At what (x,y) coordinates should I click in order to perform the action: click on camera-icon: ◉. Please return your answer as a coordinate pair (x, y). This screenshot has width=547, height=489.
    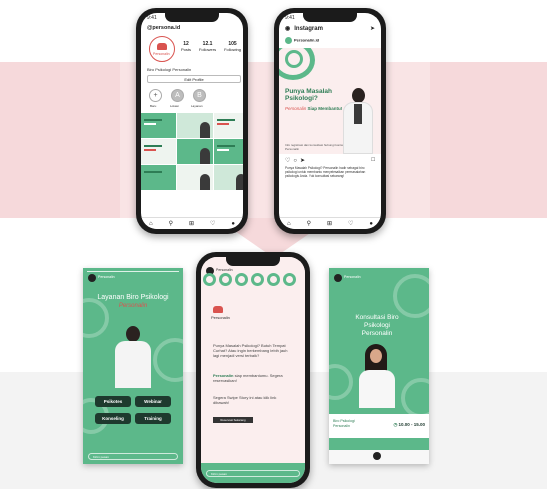
    Looking at the image, I should click on (287, 29).